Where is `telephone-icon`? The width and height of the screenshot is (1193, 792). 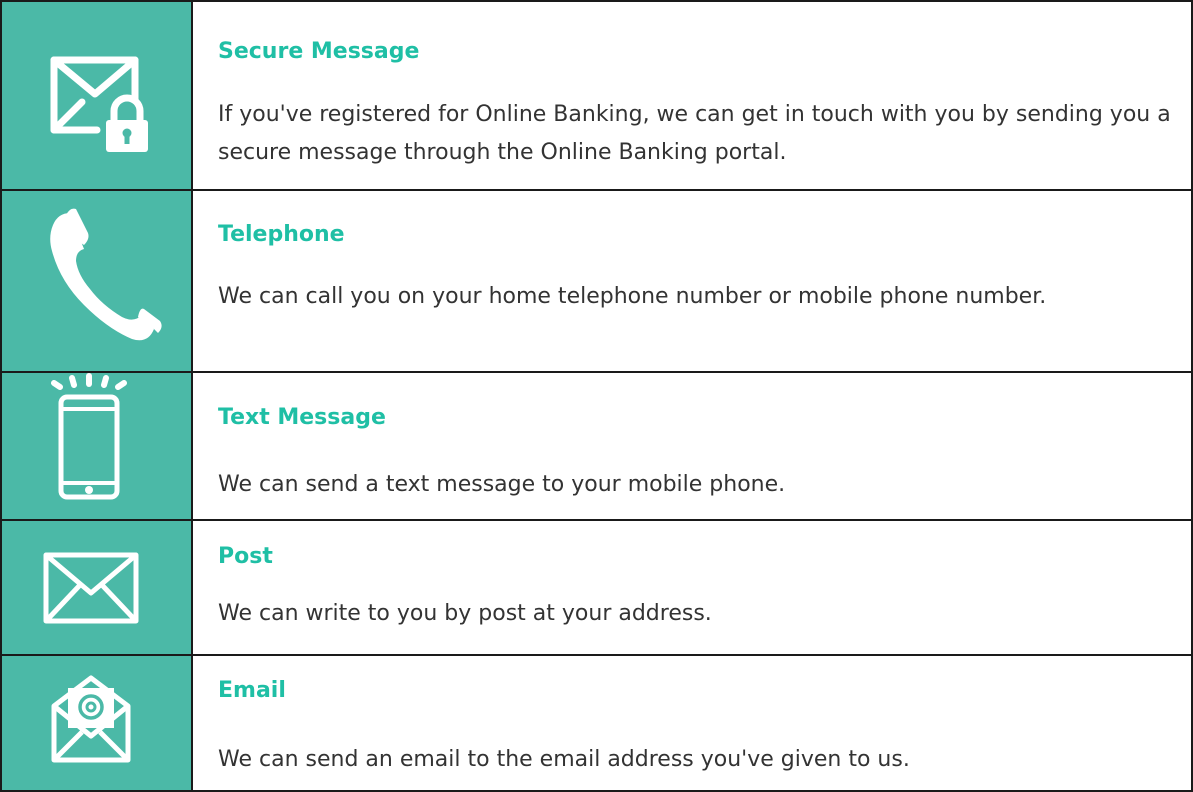 telephone-icon is located at coordinates (106, 274).